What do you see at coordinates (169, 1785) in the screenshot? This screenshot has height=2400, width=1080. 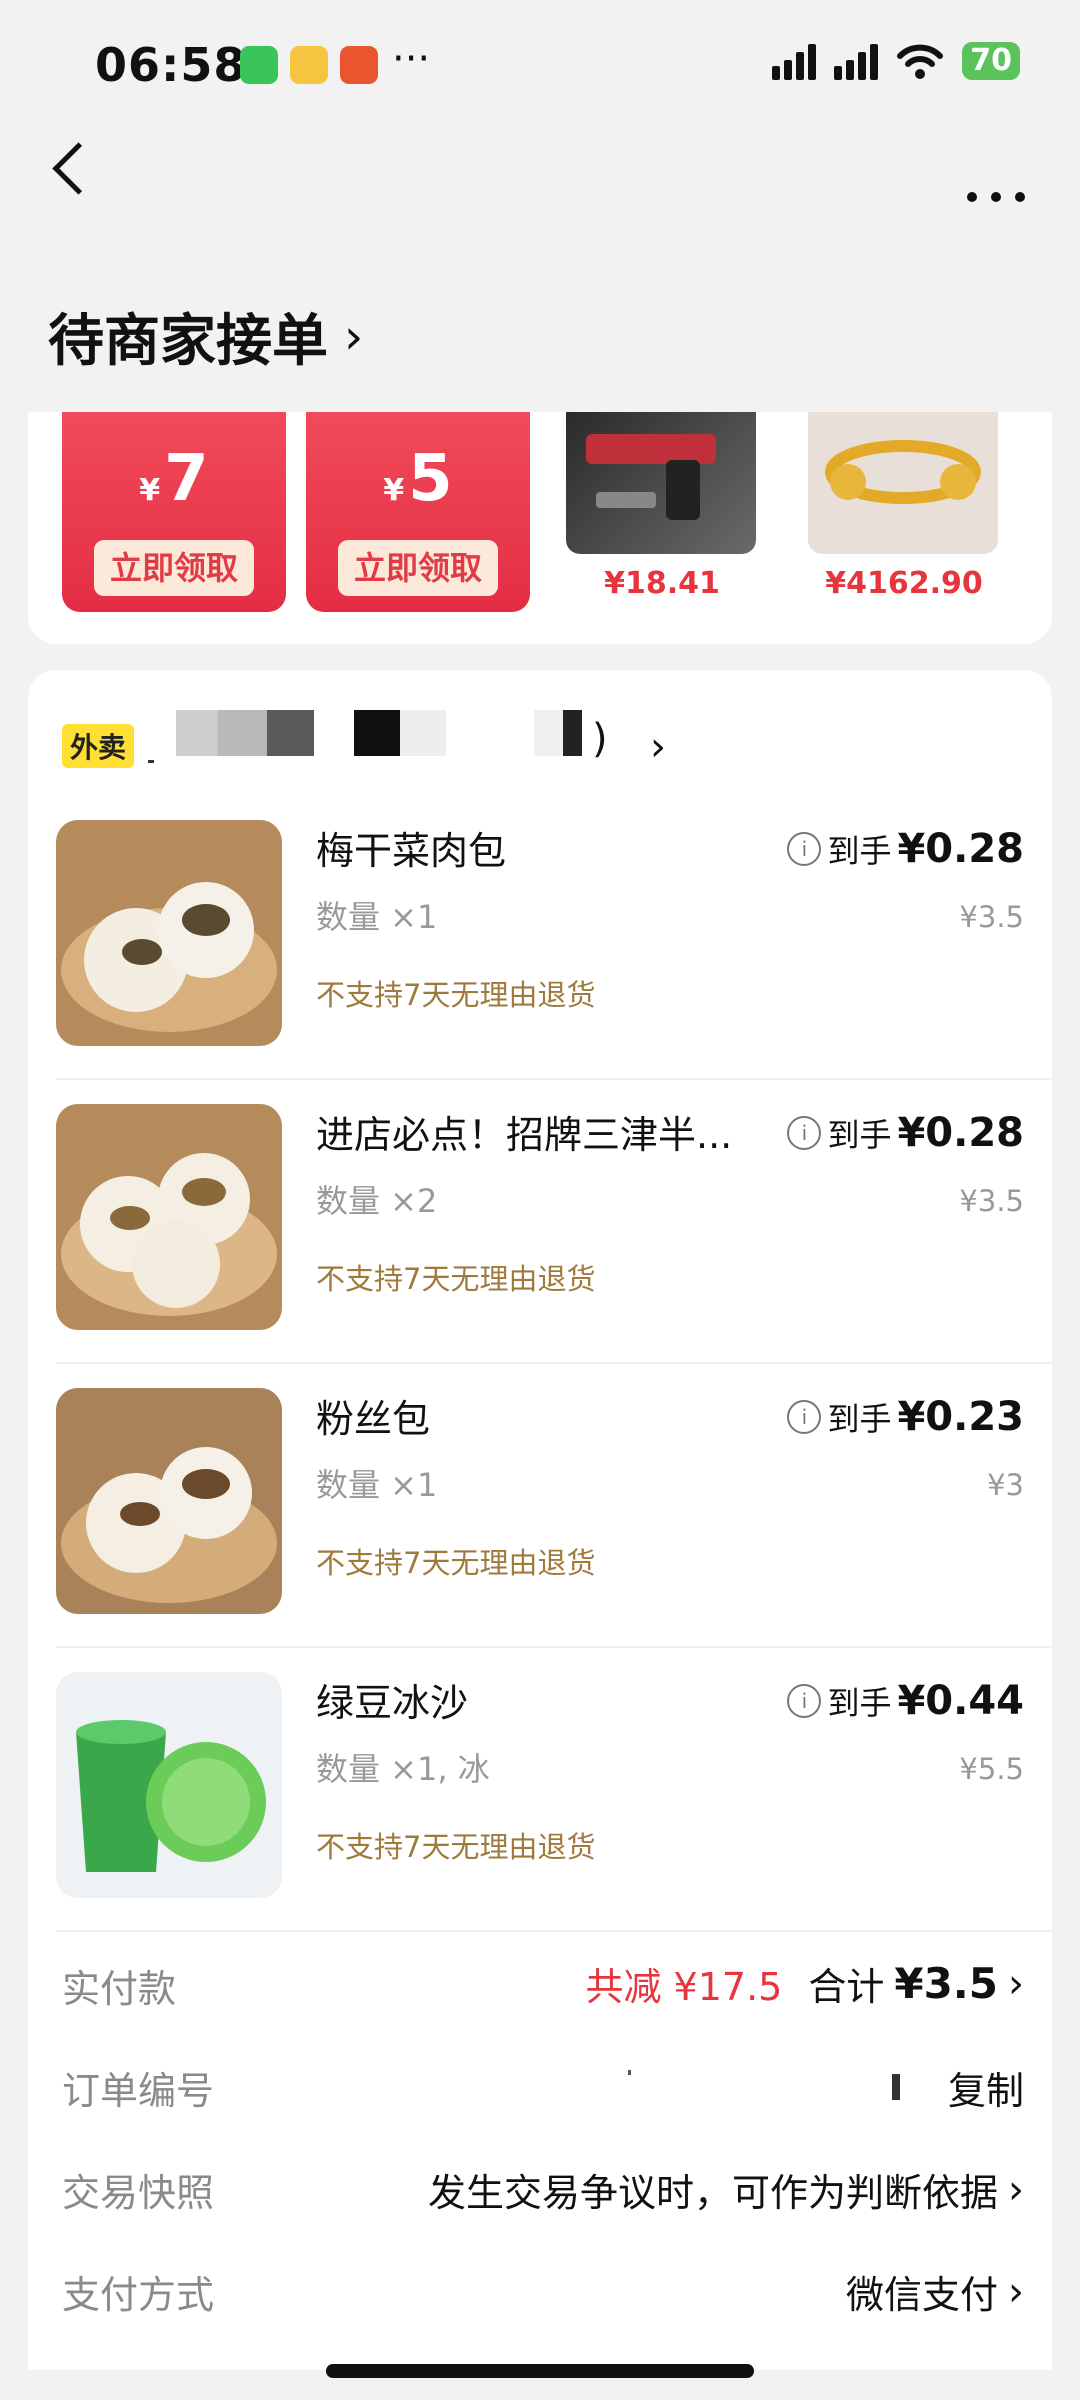 I see `item-image-drink` at bounding box center [169, 1785].